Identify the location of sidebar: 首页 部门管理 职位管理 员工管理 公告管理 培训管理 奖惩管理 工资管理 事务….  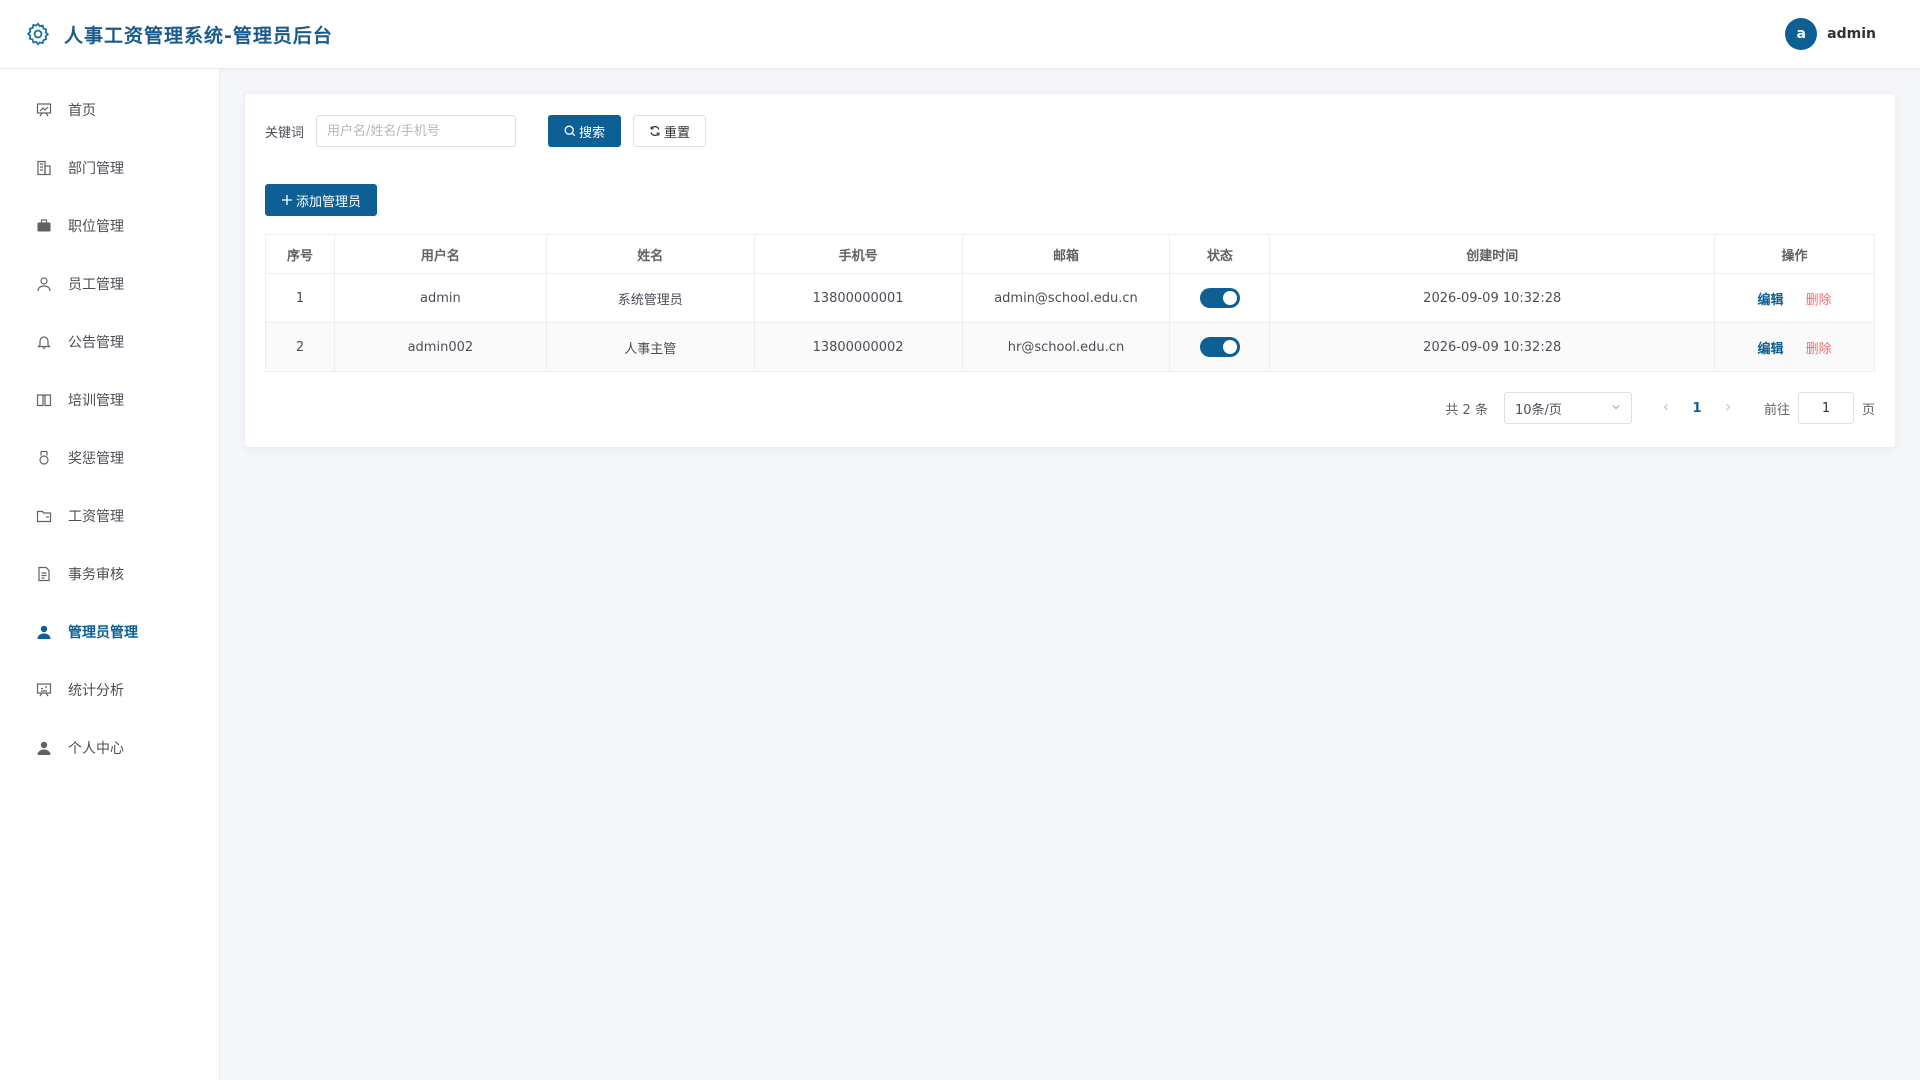
(110, 574).